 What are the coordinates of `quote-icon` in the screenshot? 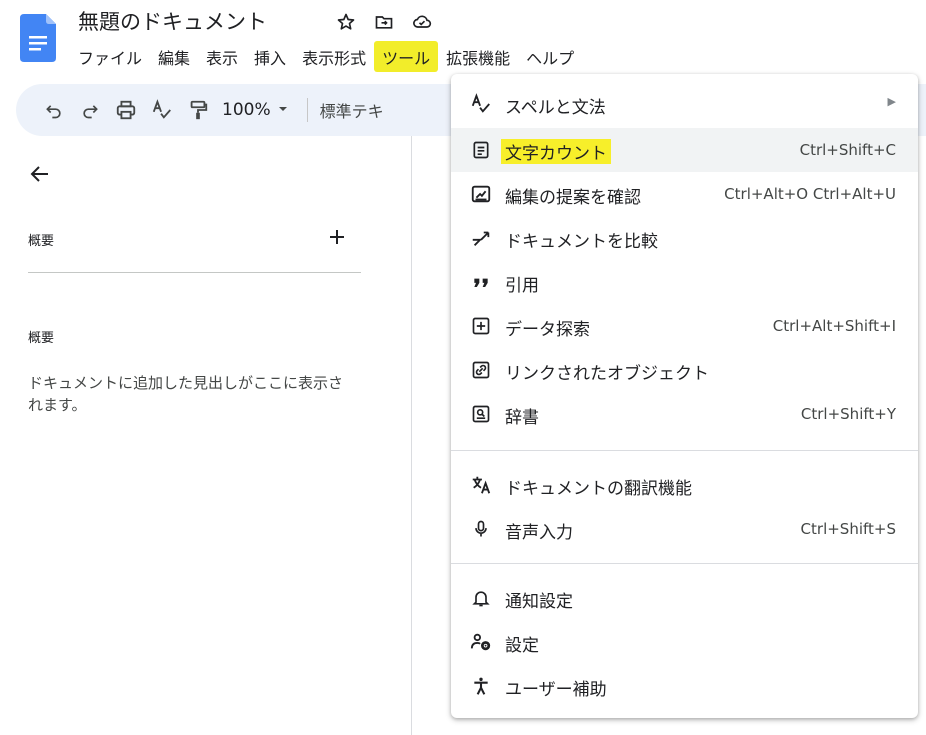 It's located at (481, 282).